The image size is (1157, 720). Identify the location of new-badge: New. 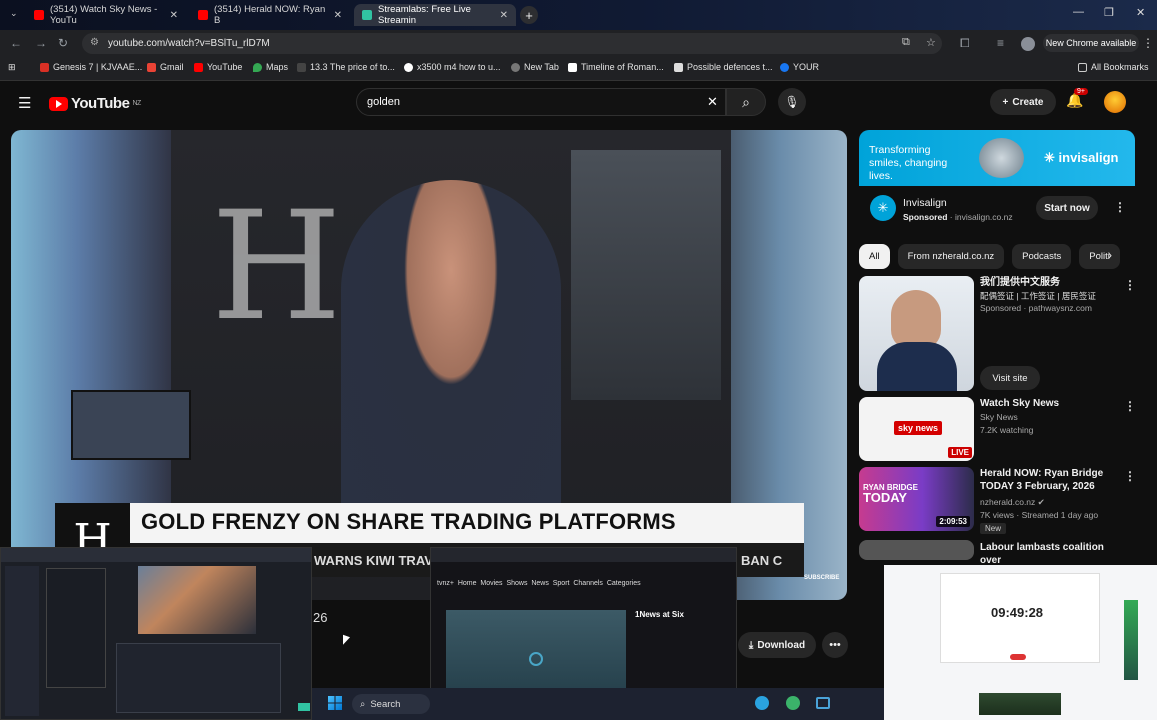
(993, 528).